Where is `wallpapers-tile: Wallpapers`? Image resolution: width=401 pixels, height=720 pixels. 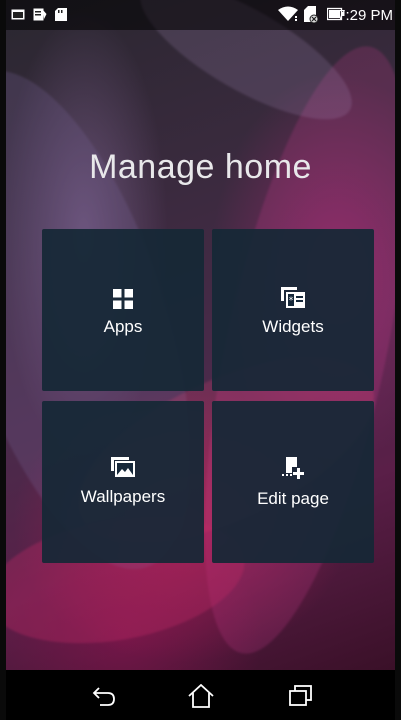
wallpapers-tile: Wallpapers is located at coordinates (123, 482).